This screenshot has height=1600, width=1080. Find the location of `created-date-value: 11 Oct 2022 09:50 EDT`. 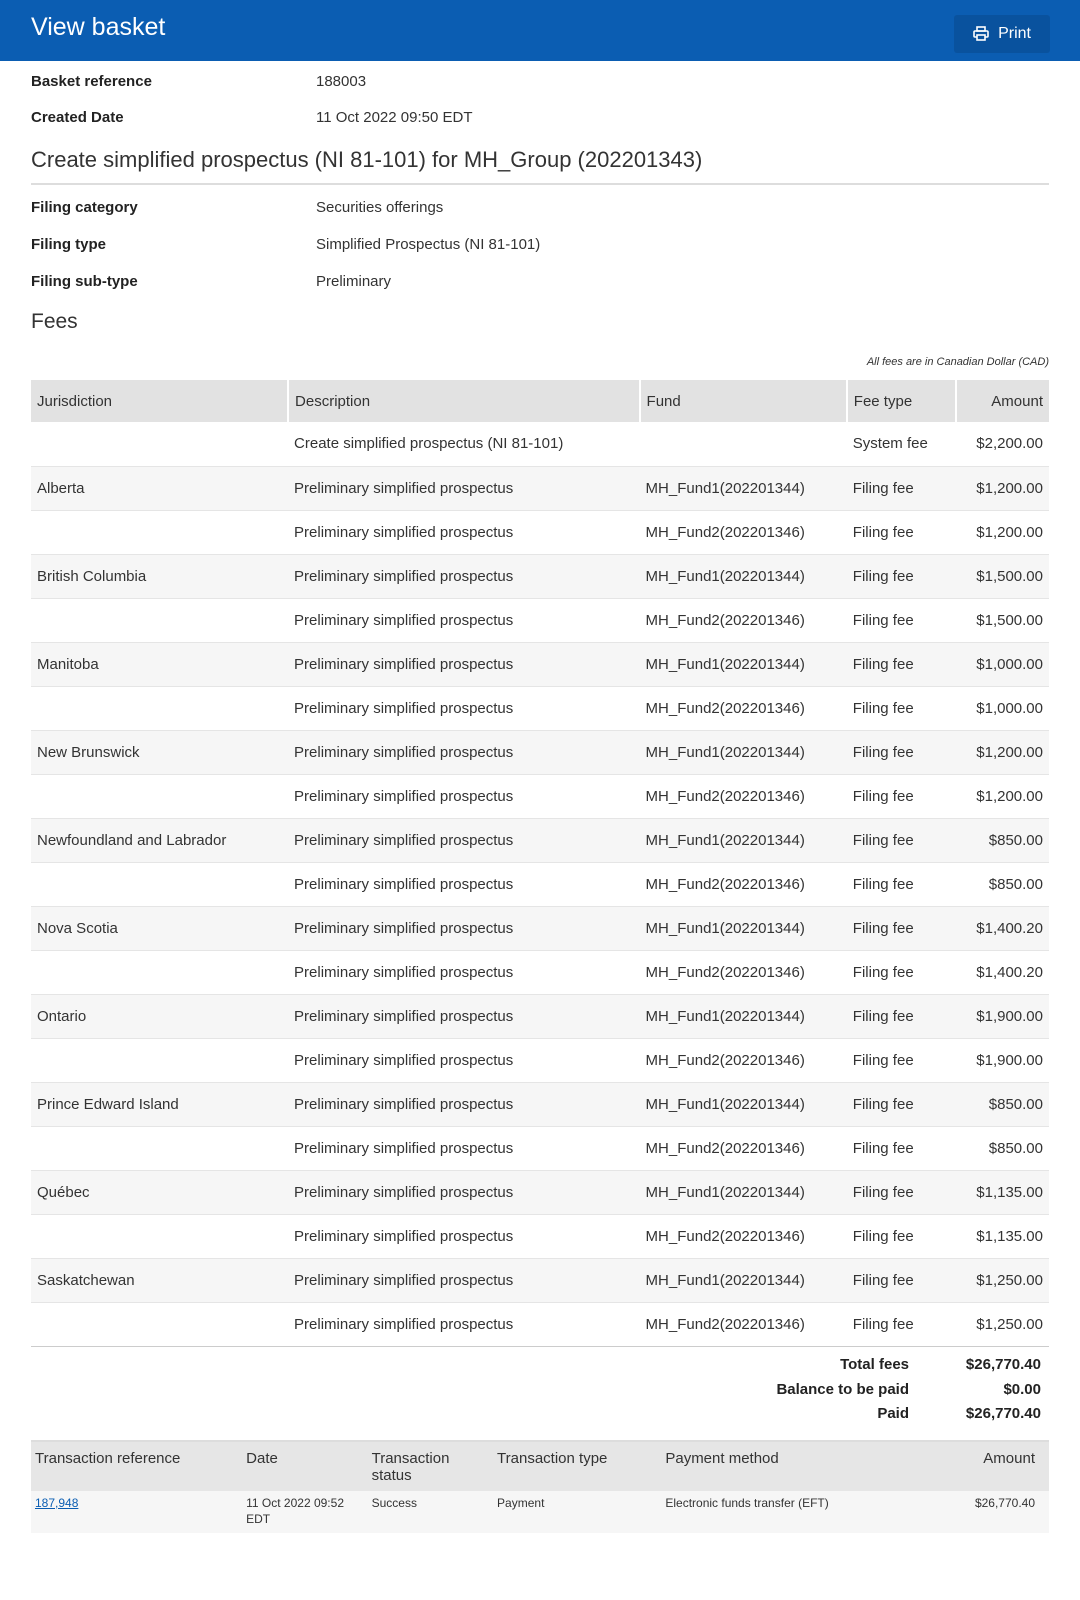

created-date-value: 11 Oct 2022 09:50 EDT is located at coordinates (394, 117).